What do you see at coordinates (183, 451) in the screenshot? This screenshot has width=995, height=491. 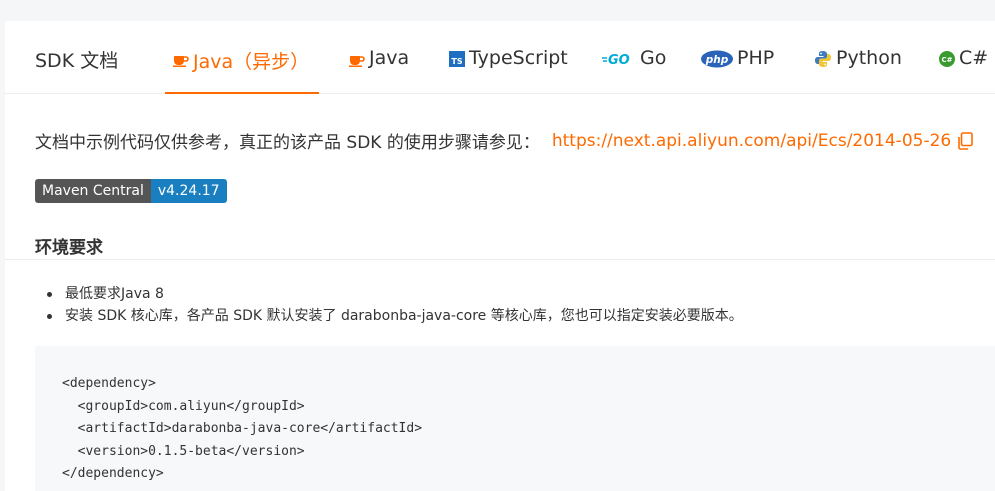 I see `code-line: <version>0.1.5-beta</version>` at bounding box center [183, 451].